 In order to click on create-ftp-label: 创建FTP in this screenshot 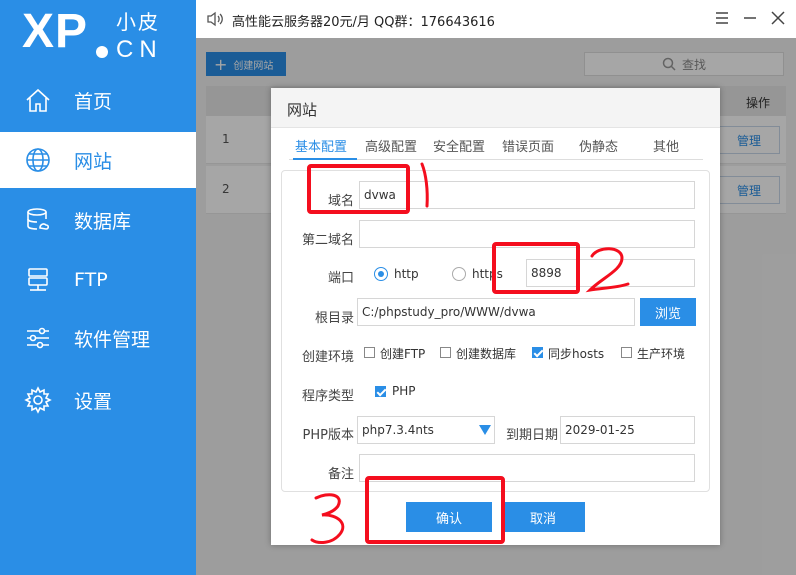, I will do `click(403, 354)`.